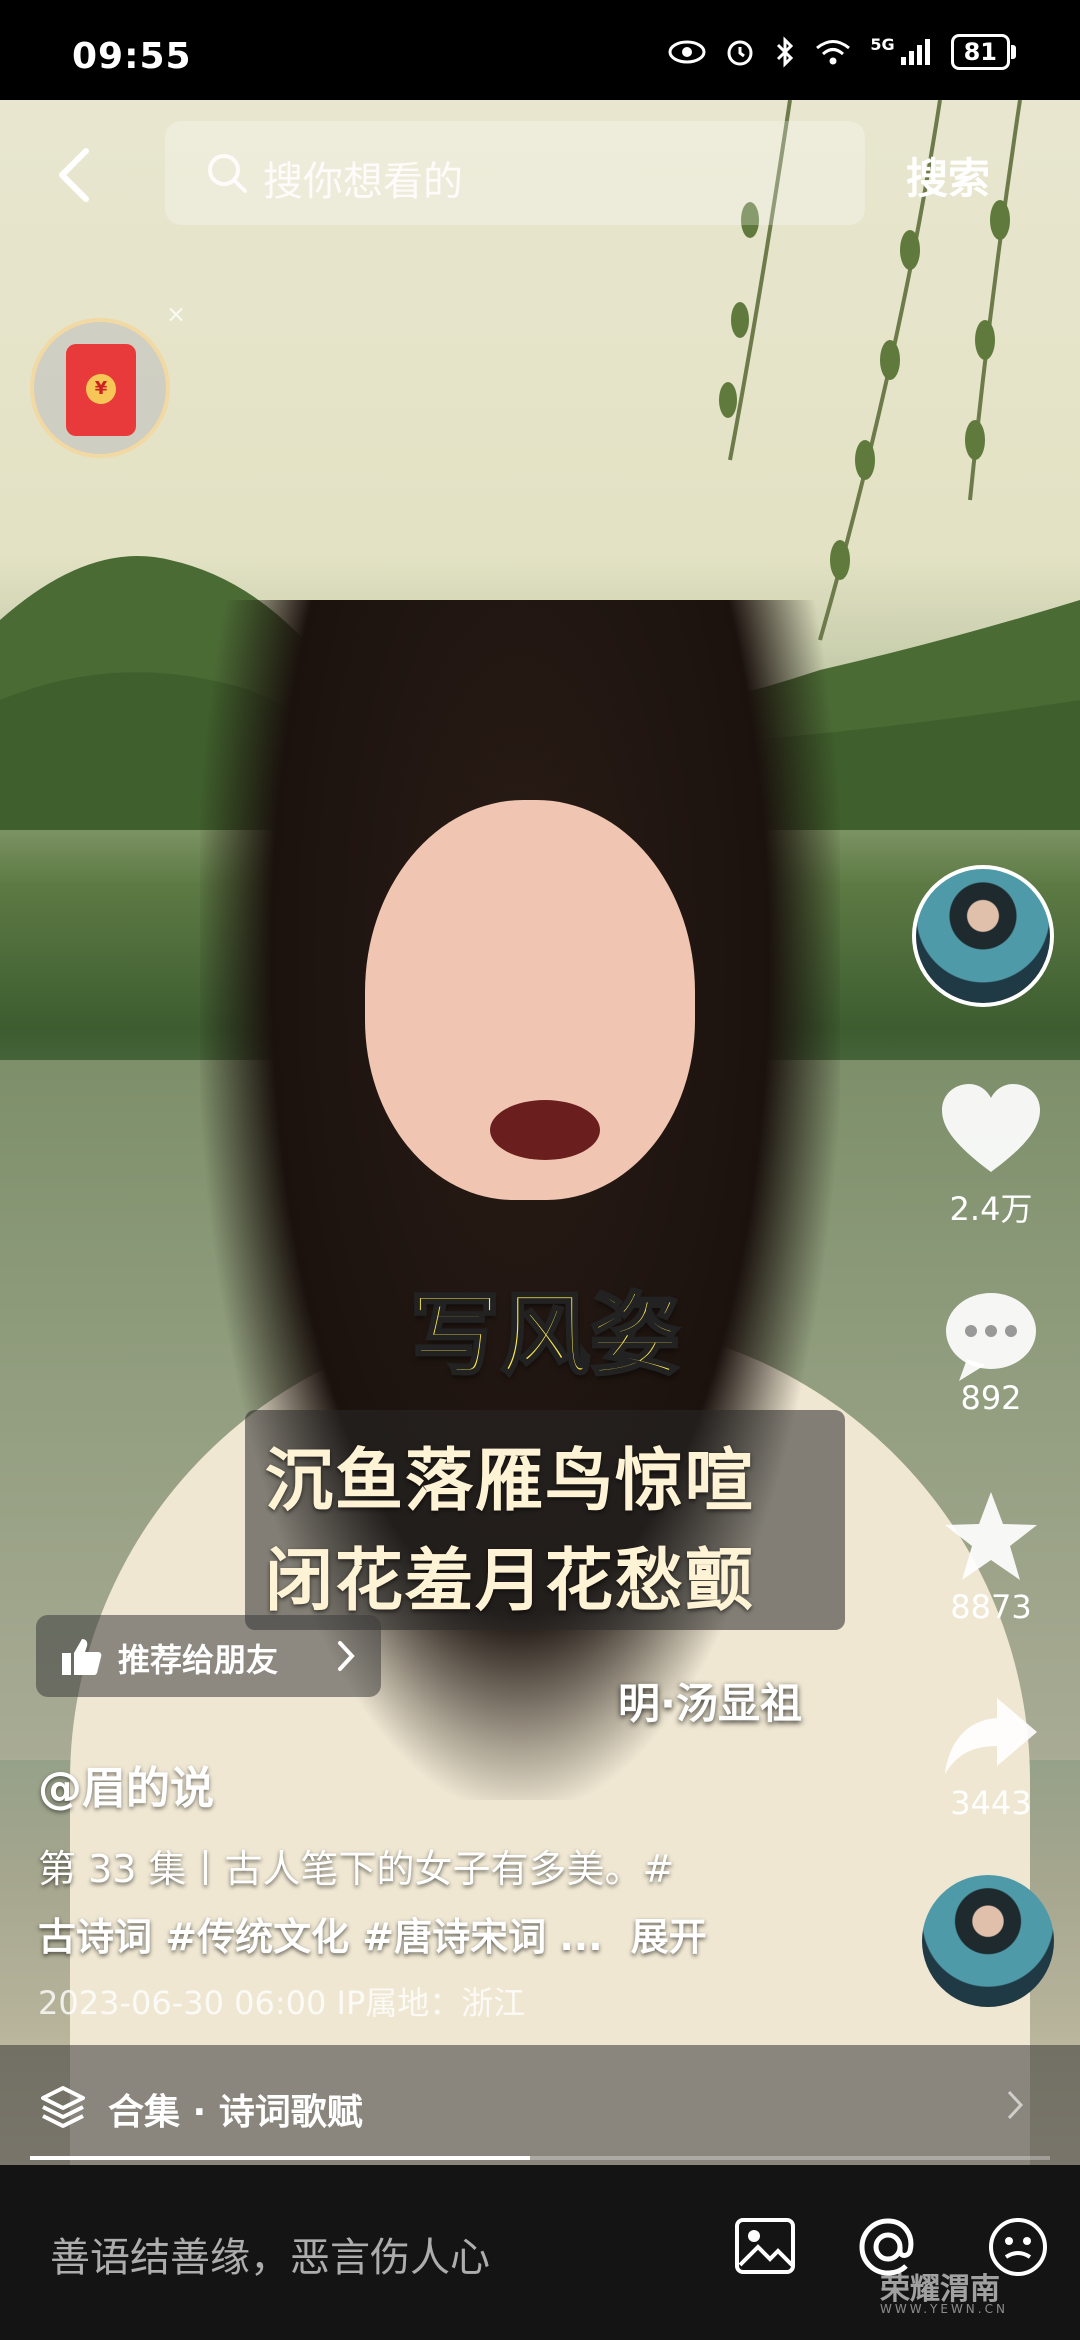 The height and width of the screenshot is (2340, 1080). What do you see at coordinates (282, 2003) in the screenshot?
I see `post-meta: 2023-06-30 06:00 IP属地：浙江` at bounding box center [282, 2003].